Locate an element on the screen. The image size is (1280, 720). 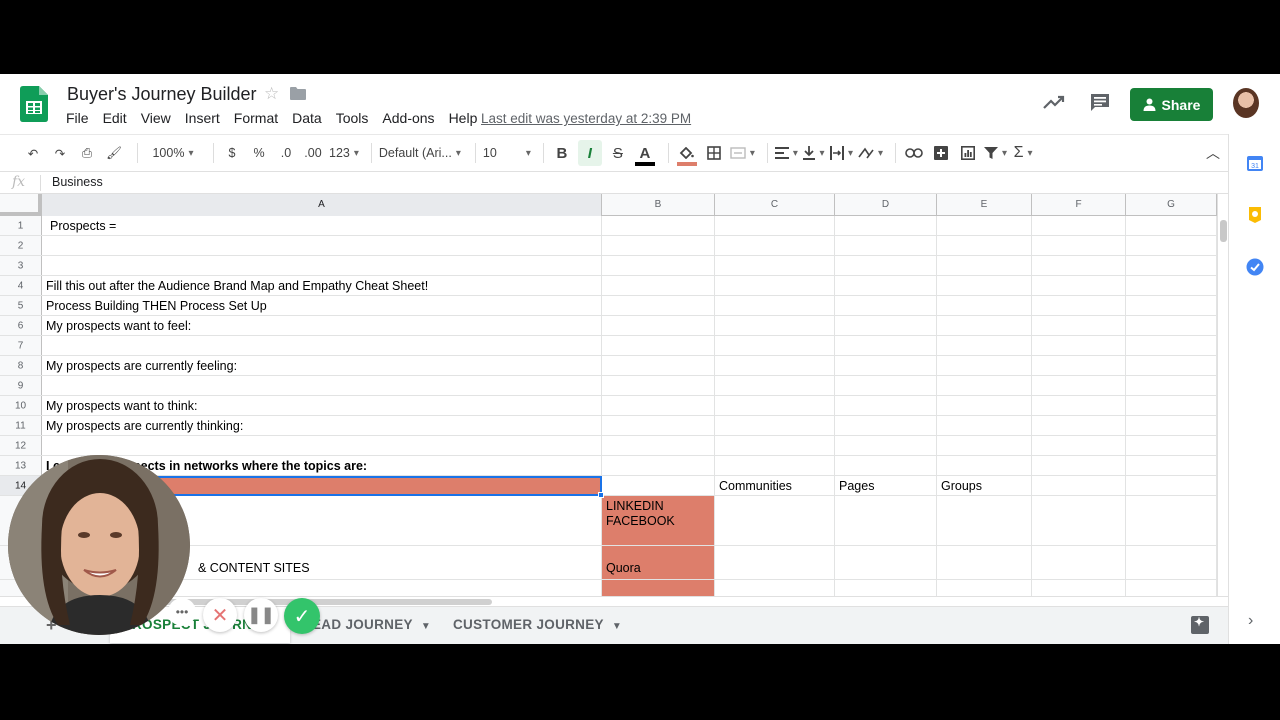
row-header: 2 is located at coordinates (21, 245).